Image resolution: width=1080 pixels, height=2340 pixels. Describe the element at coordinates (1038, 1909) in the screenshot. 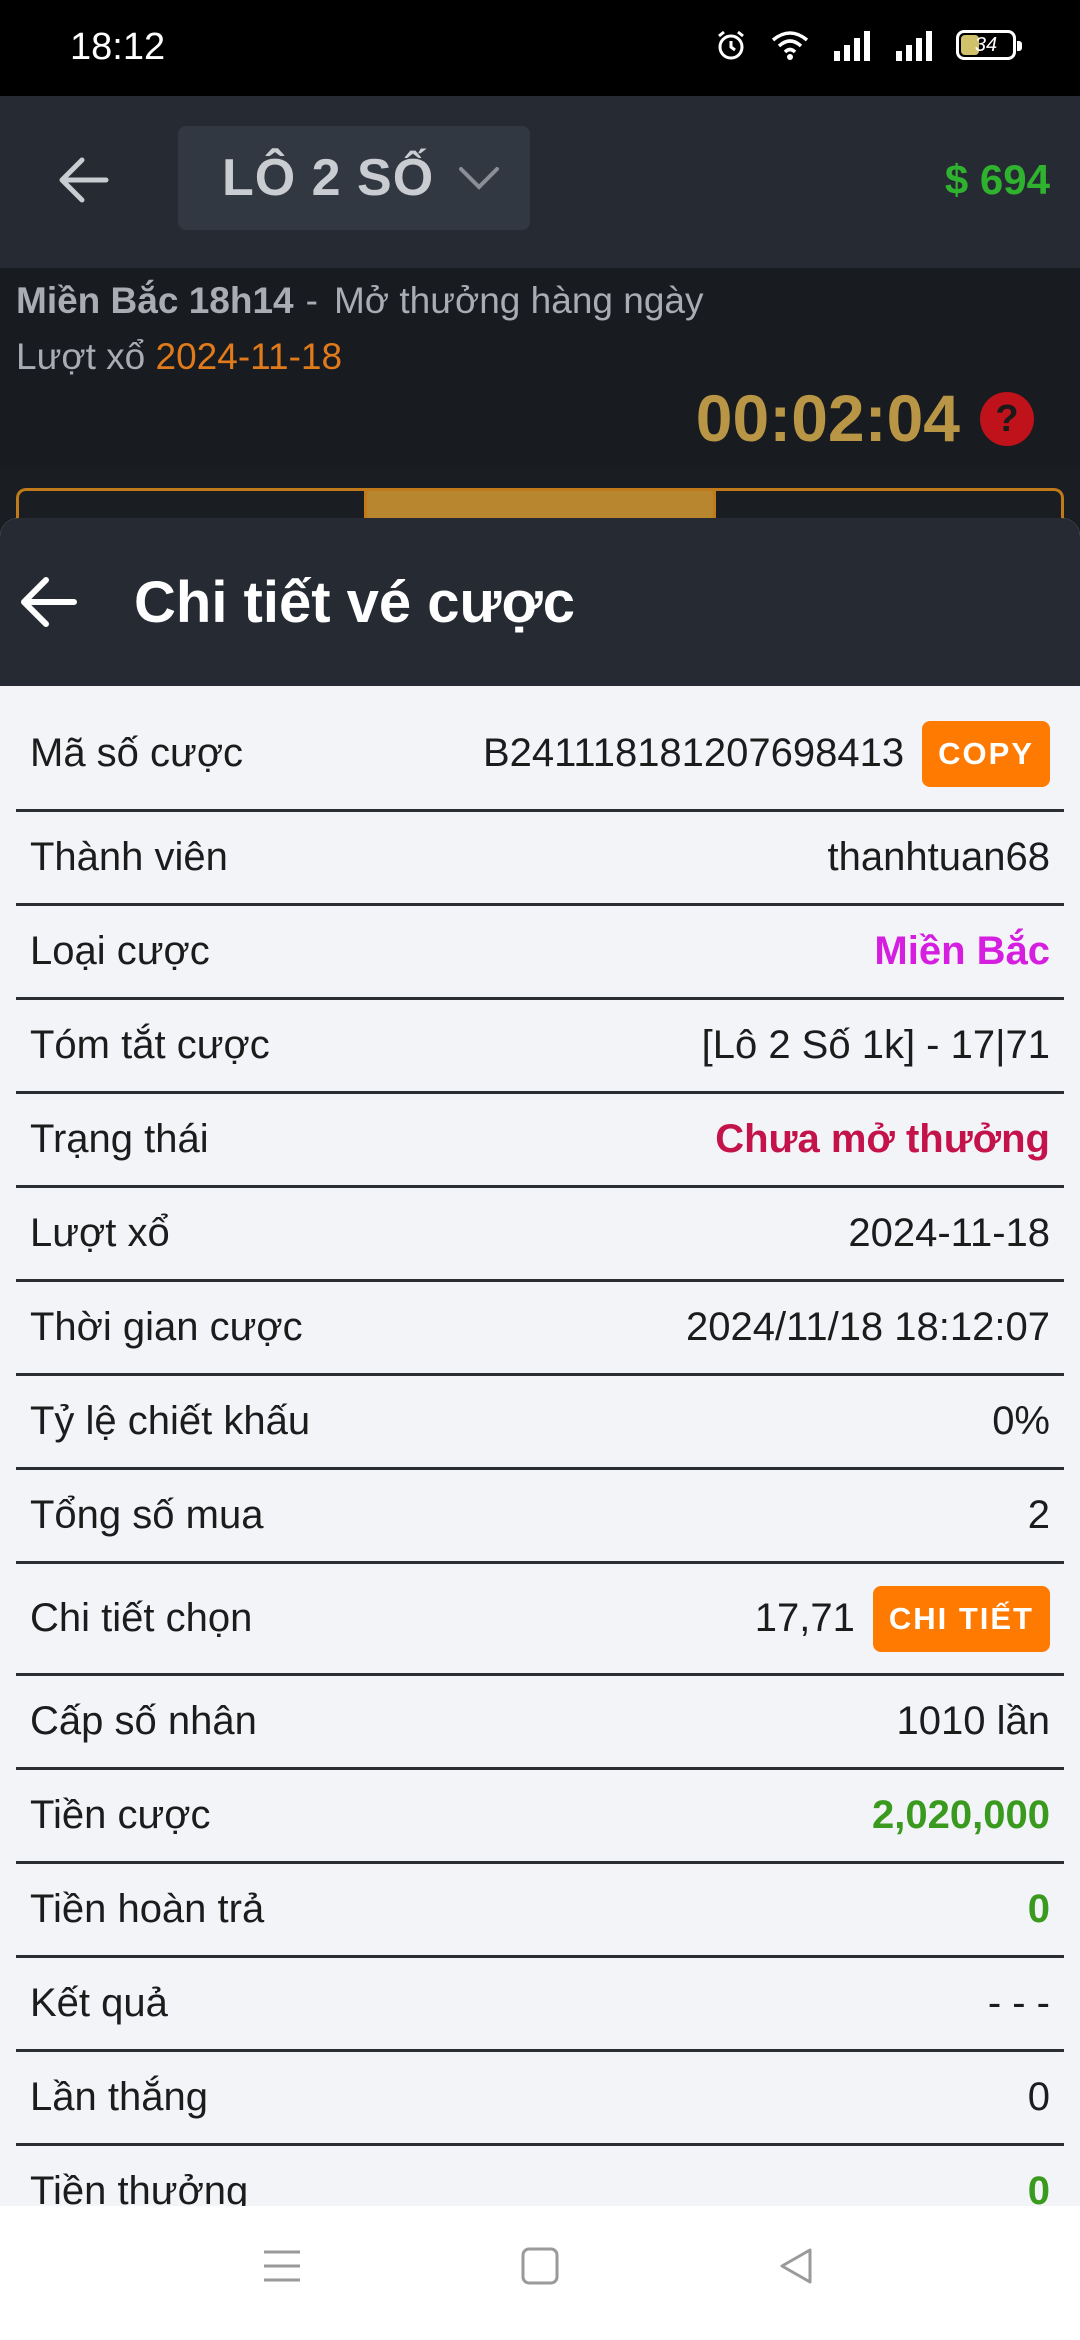

I see `refund-value: 0` at that location.